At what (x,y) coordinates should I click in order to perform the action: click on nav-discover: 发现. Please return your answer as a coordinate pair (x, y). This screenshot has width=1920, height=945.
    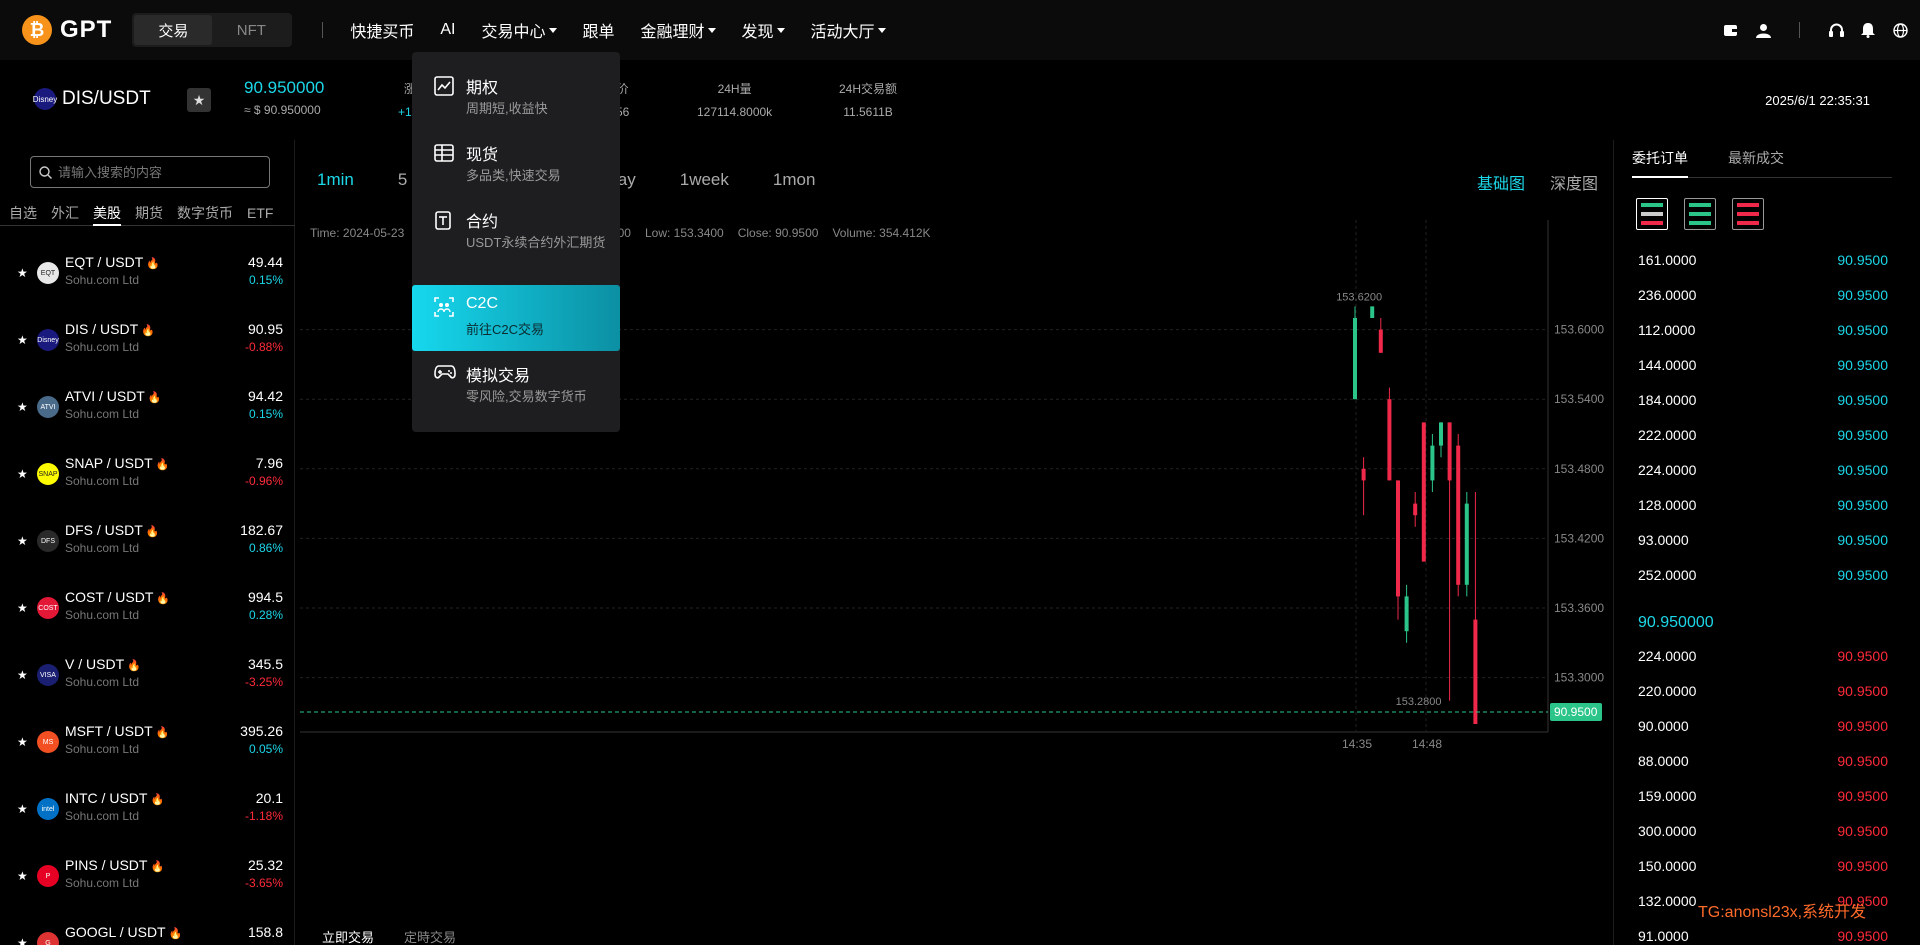
    Looking at the image, I should click on (763, 30).